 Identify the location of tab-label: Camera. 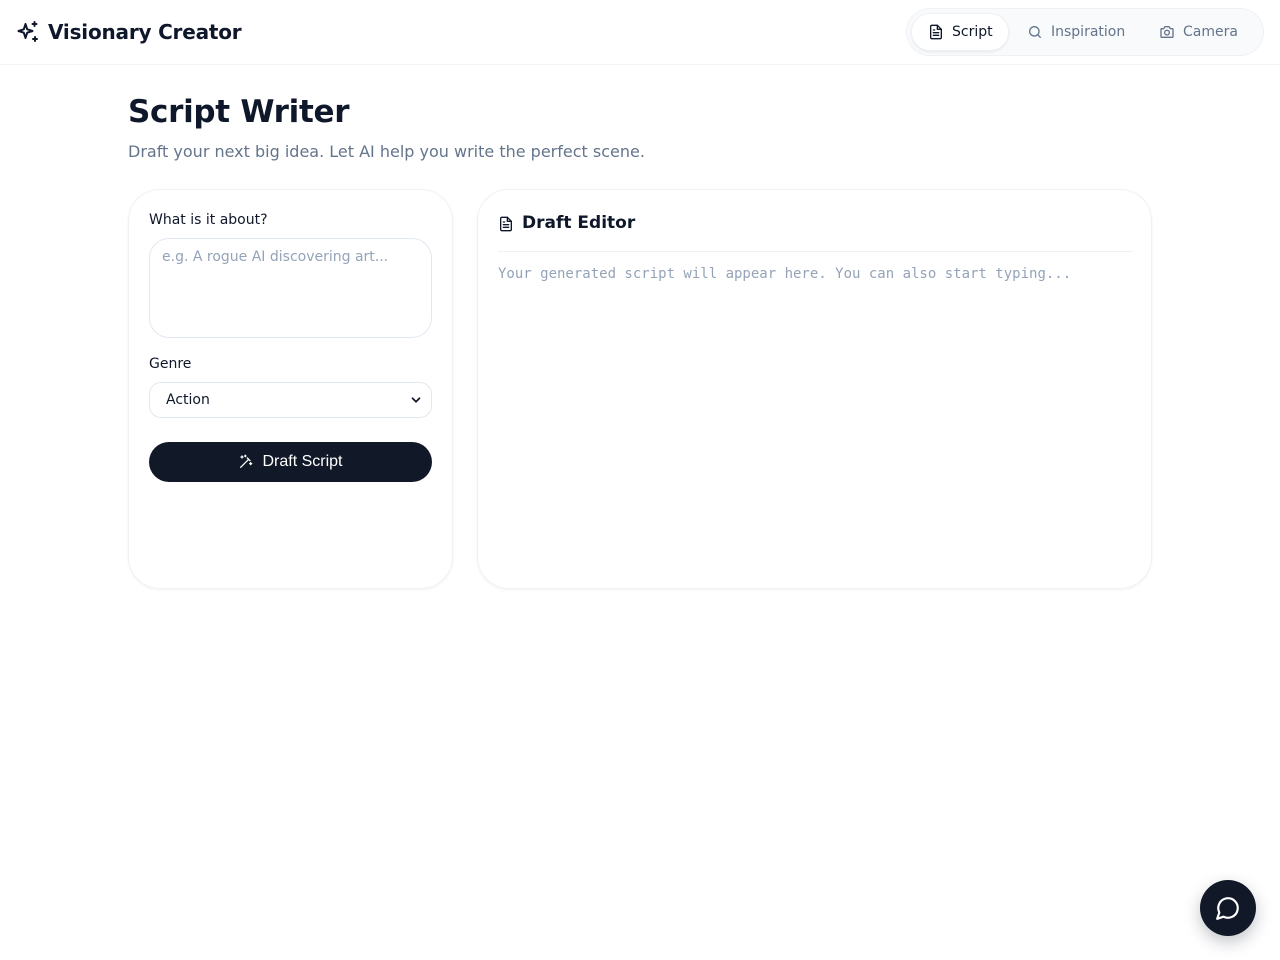
(1210, 32).